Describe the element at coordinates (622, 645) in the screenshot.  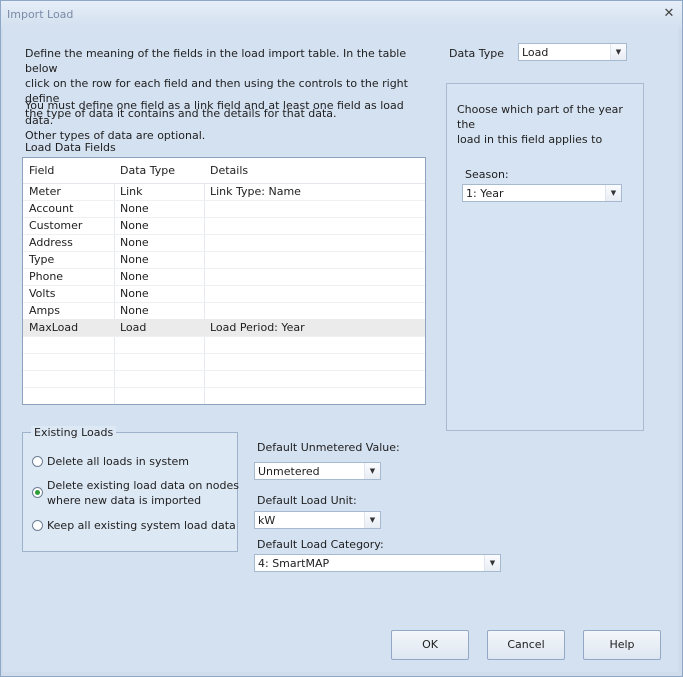
I see `help-button: Help` at that location.